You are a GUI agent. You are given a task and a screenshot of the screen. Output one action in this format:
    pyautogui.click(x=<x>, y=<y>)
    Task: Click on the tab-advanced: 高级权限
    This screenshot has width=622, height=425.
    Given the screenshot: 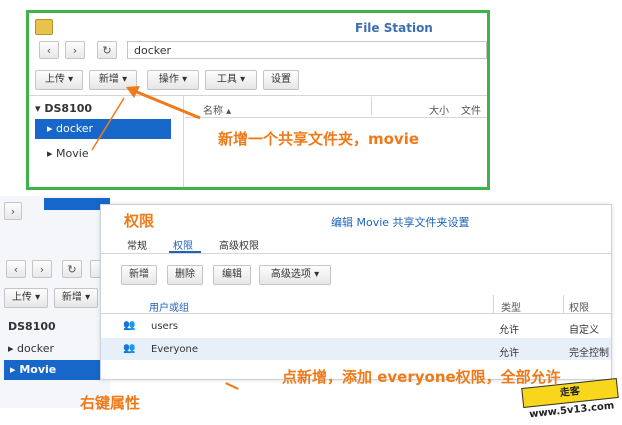 What is the action you would take?
    pyautogui.click(x=239, y=244)
    